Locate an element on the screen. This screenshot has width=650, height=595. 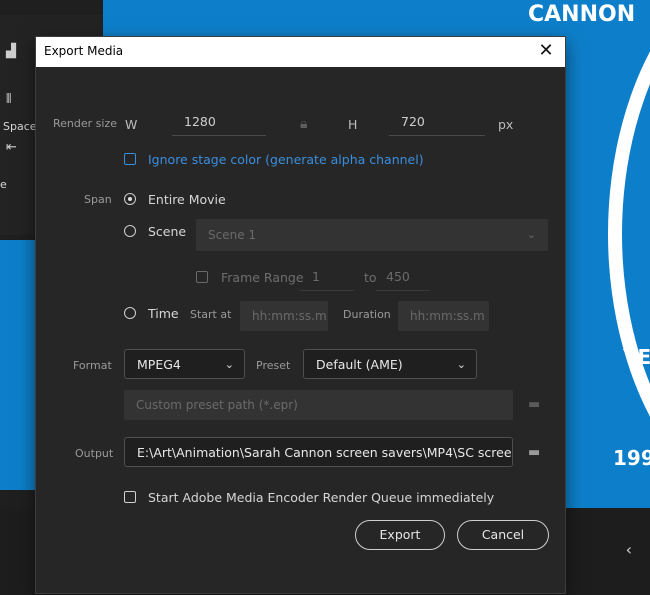
width-label: W is located at coordinates (131, 124).